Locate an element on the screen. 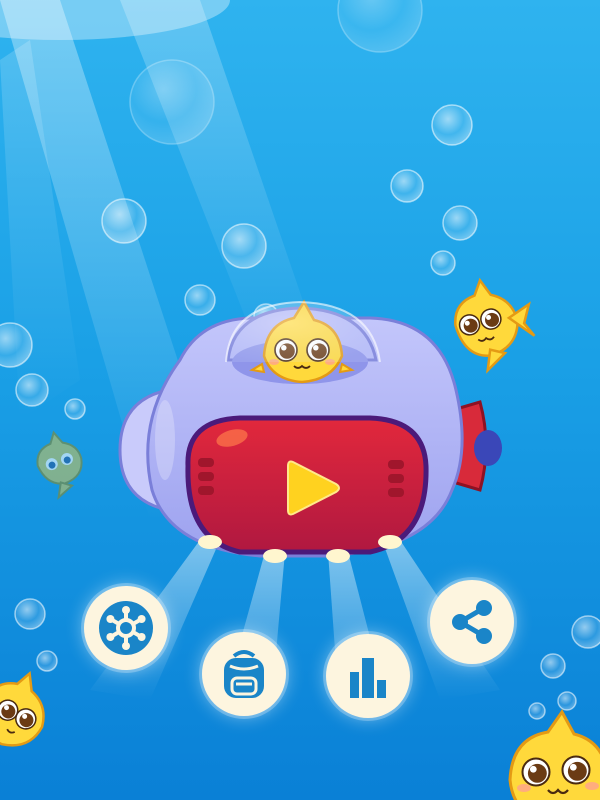 Image resolution: width=600 pixels, height=800 pixels. share-icon is located at coordinates (472, 622).